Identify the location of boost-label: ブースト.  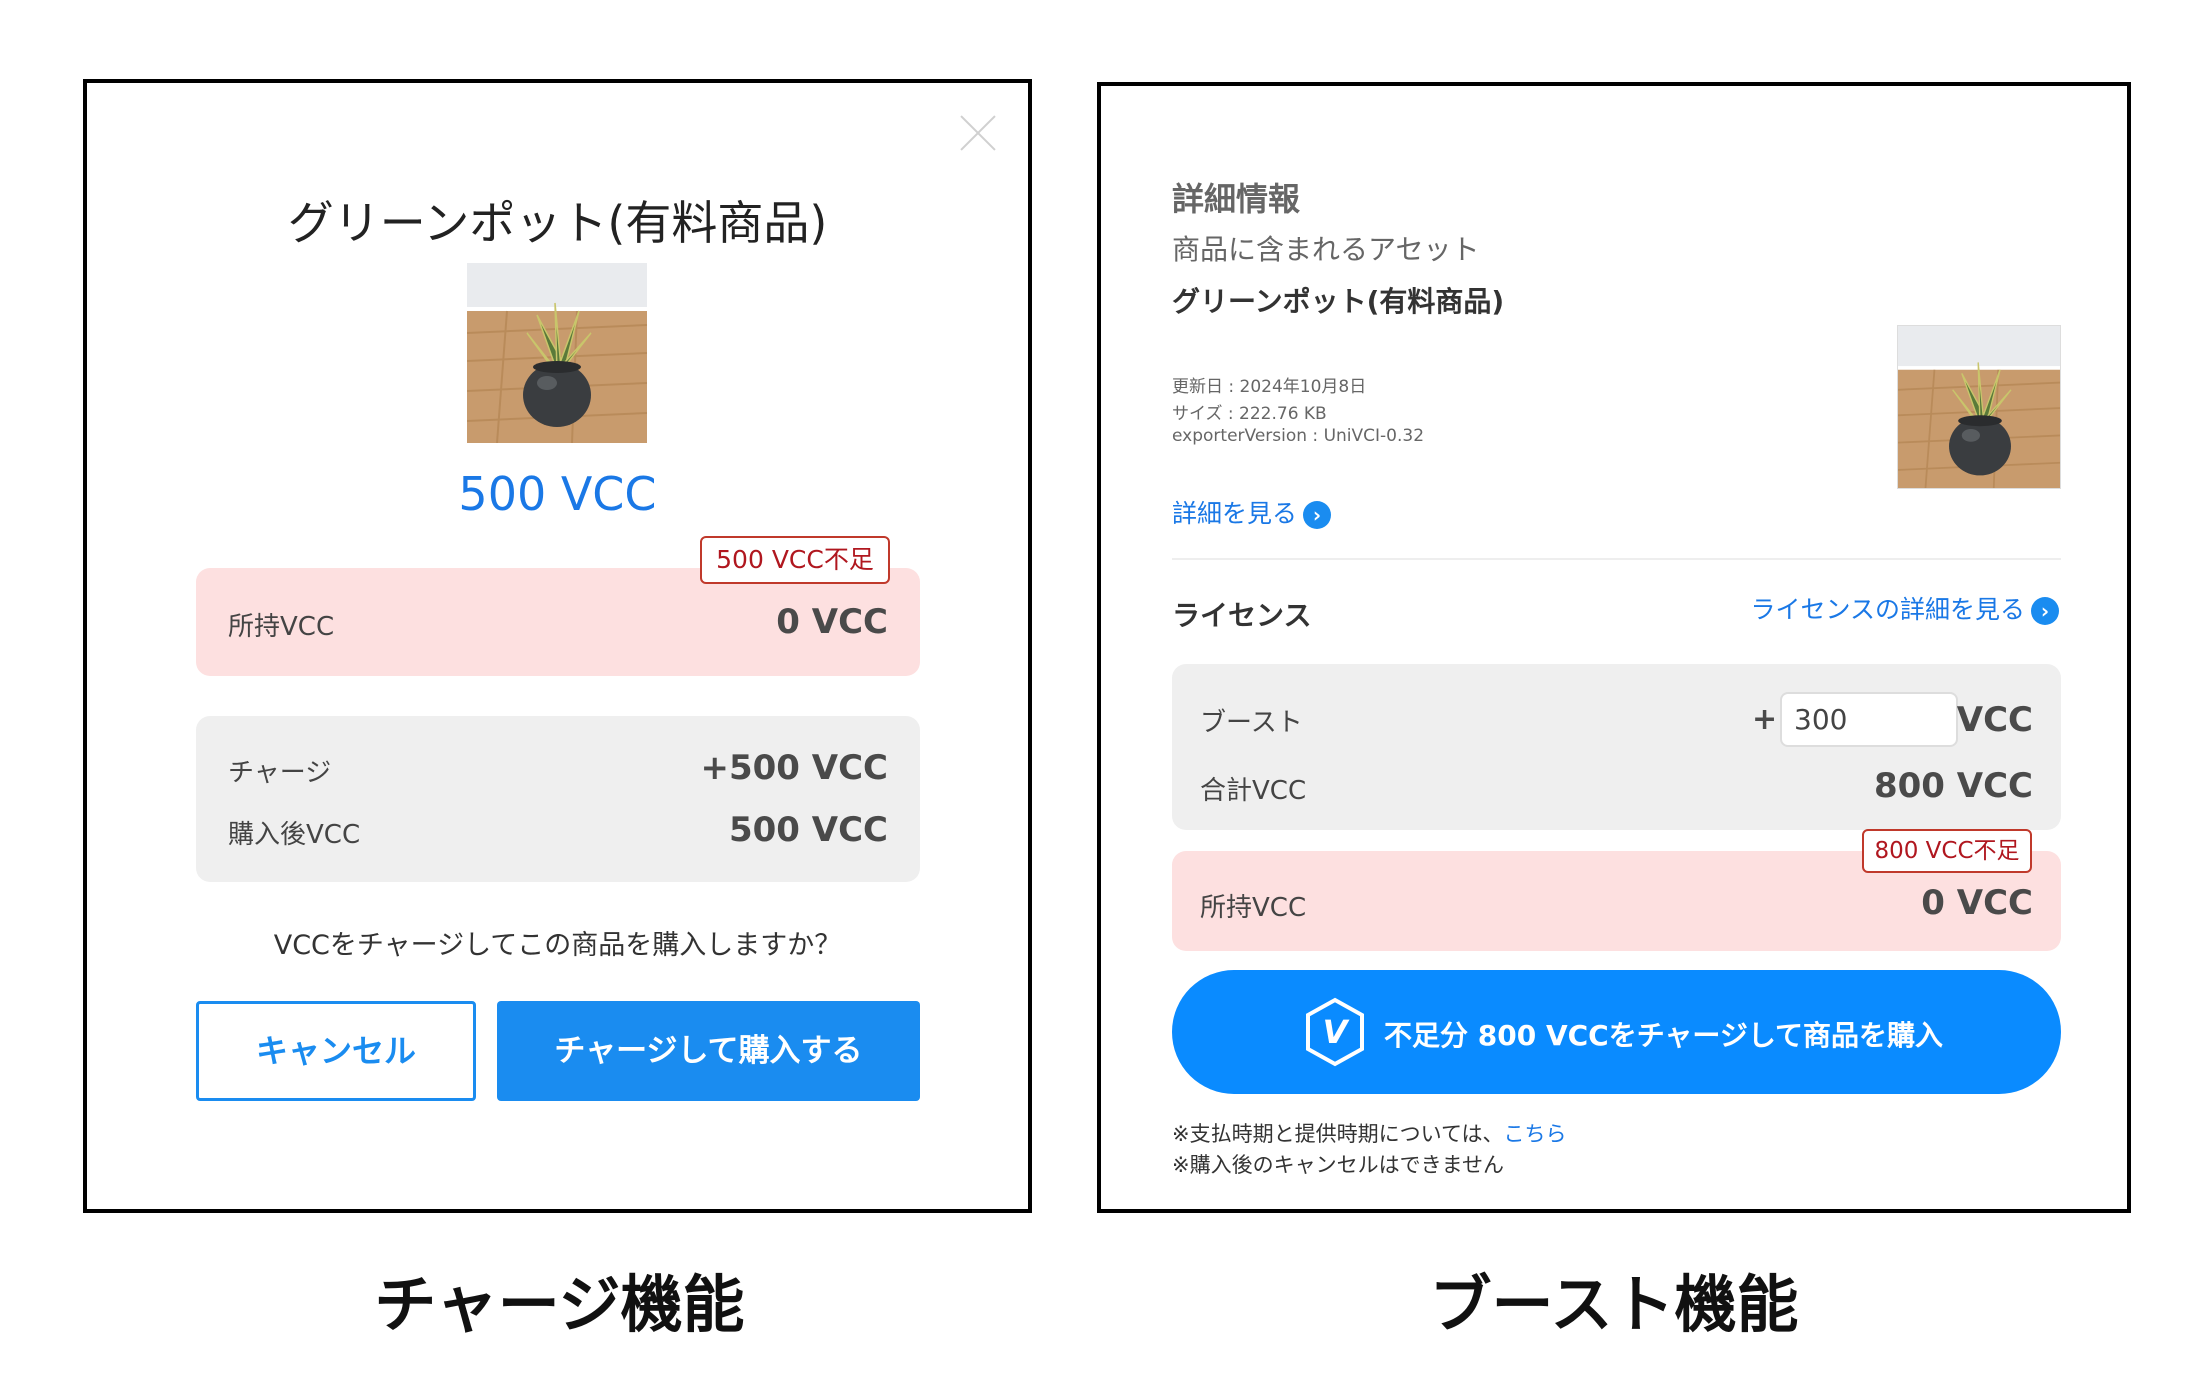
(1251, 723).